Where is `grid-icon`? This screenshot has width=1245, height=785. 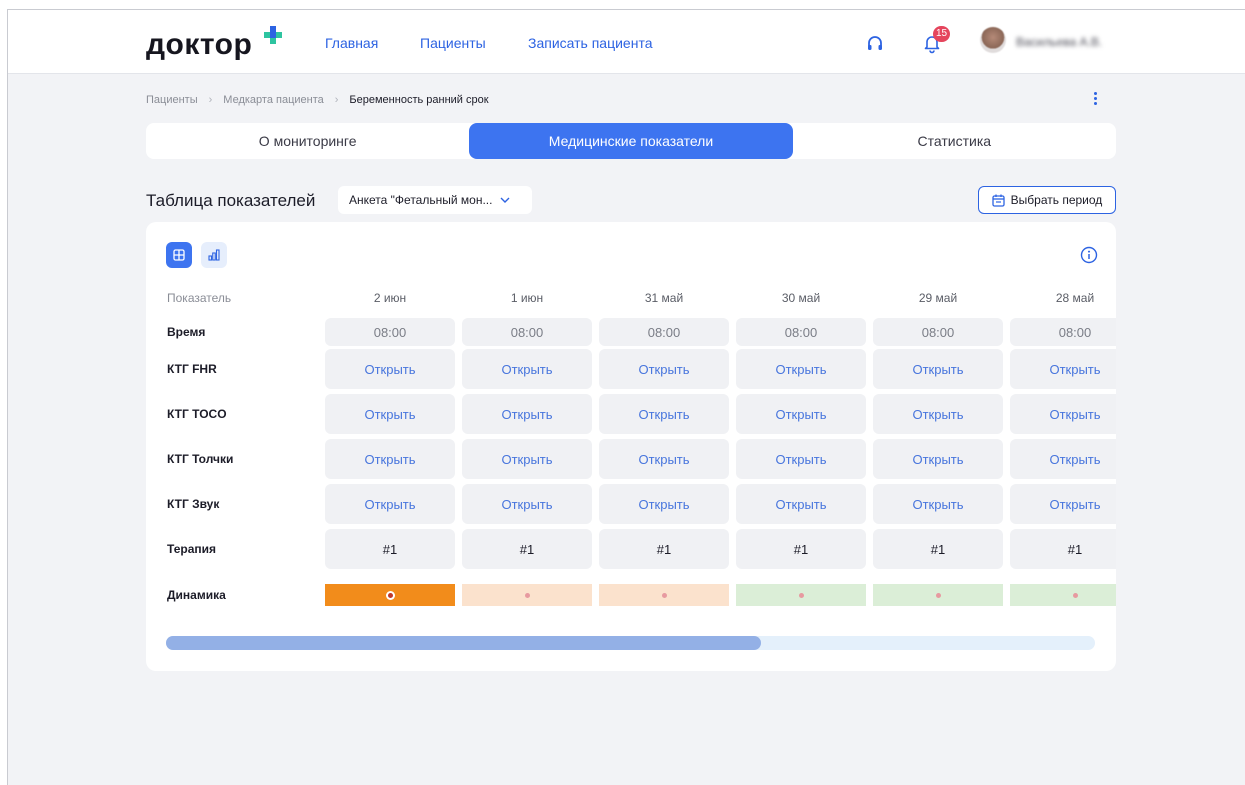 grid-icon is located at coordinates (179, 255).